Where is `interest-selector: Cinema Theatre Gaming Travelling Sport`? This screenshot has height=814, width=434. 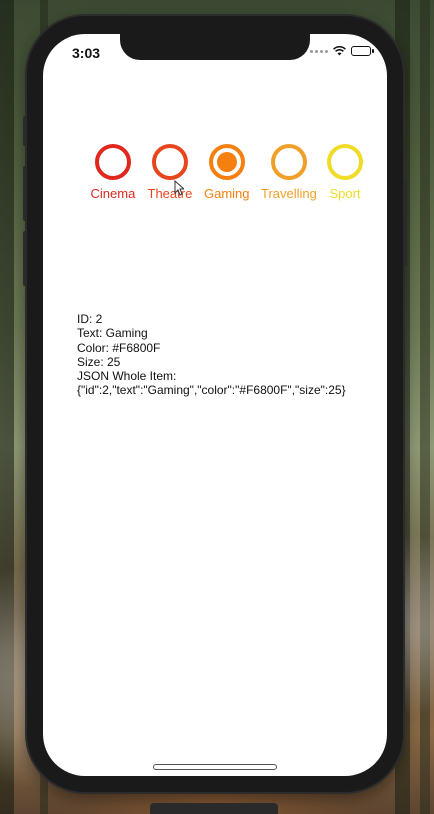 interest-selector: Cinema Theatre Gaming Travelling Sport is located at coordinates (224, 179).